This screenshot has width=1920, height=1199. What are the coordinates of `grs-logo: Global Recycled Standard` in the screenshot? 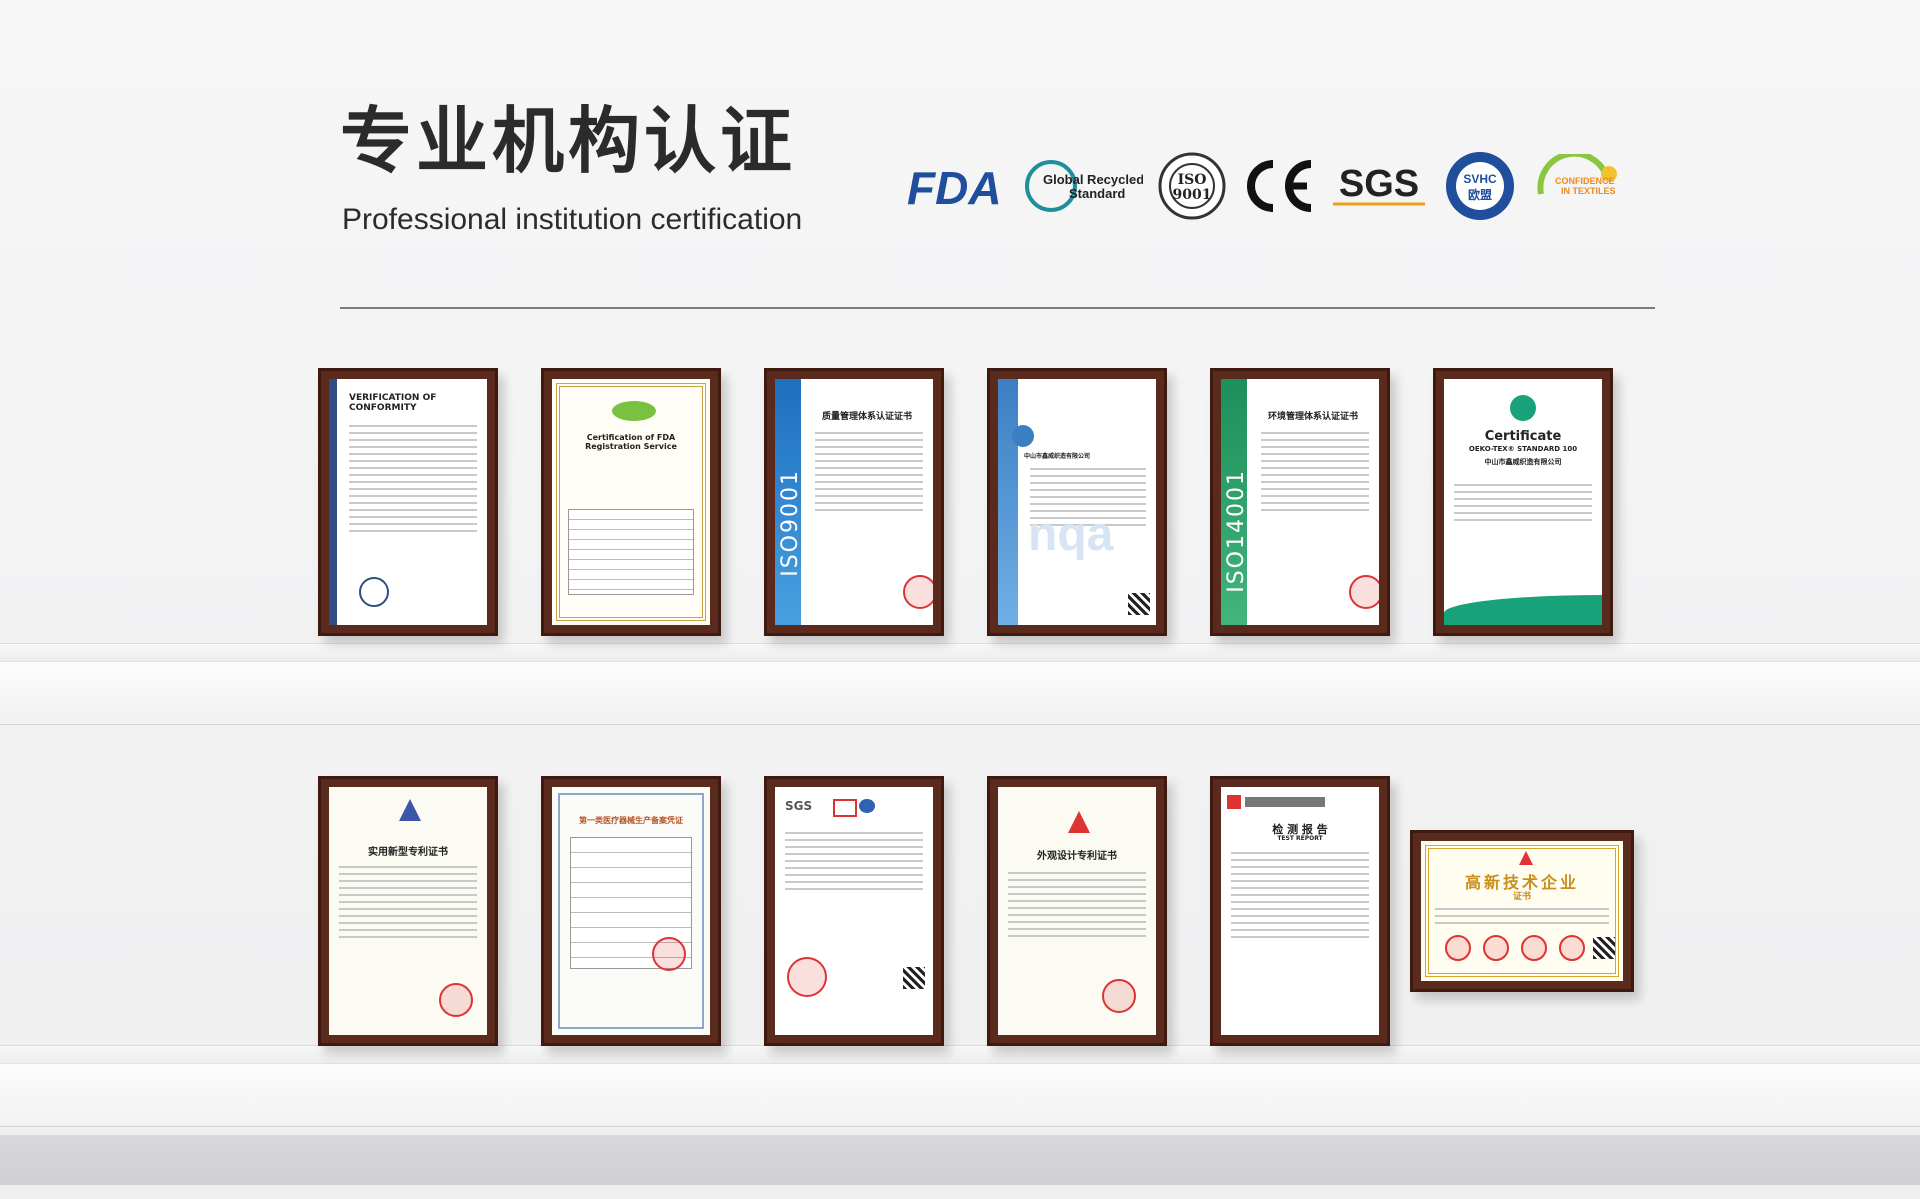 It's located at (1083, 186).